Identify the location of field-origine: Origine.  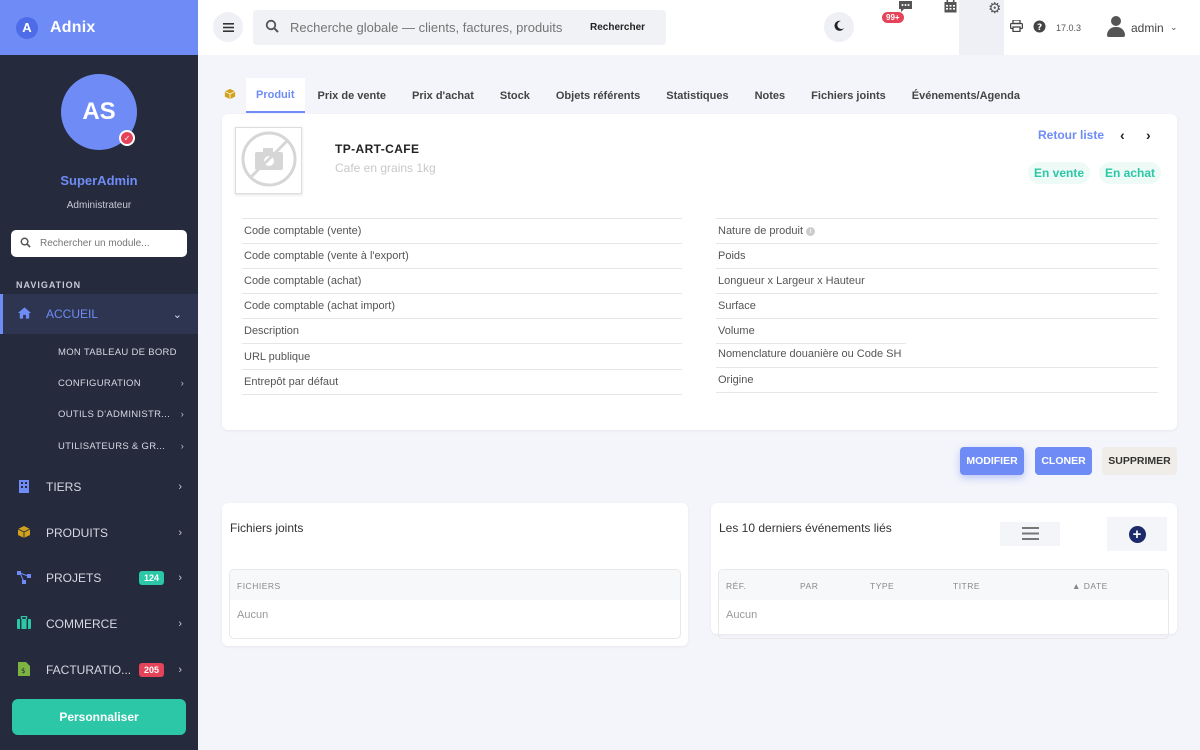
(937, 379).